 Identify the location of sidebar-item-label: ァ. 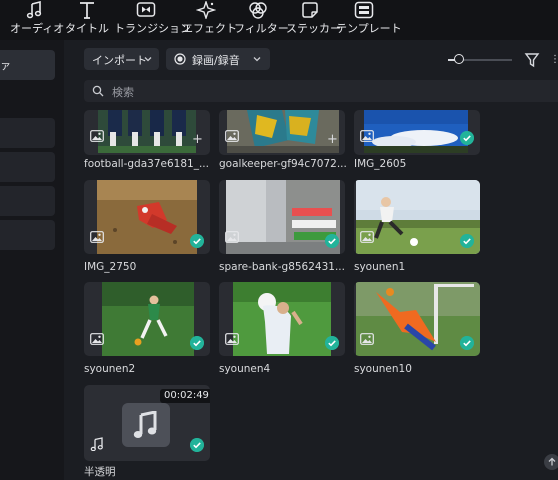
(5, 65).